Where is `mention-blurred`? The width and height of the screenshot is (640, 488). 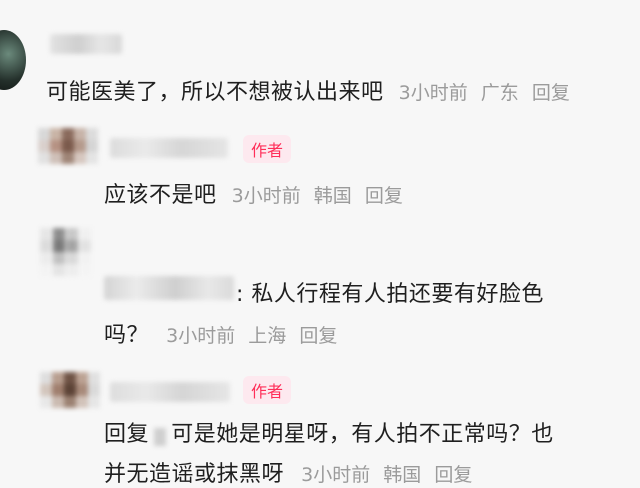
mention-blurred is located at coordinates (160, 436).